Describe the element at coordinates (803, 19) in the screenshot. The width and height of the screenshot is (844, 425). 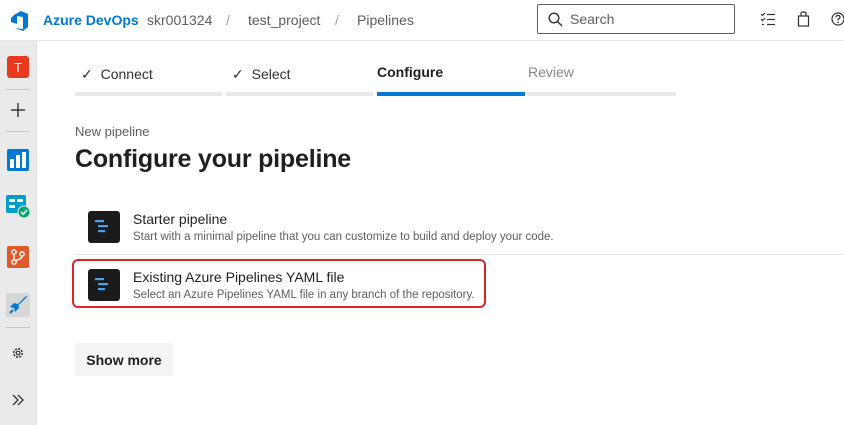
I see `shopping-bag-icon` at that location.